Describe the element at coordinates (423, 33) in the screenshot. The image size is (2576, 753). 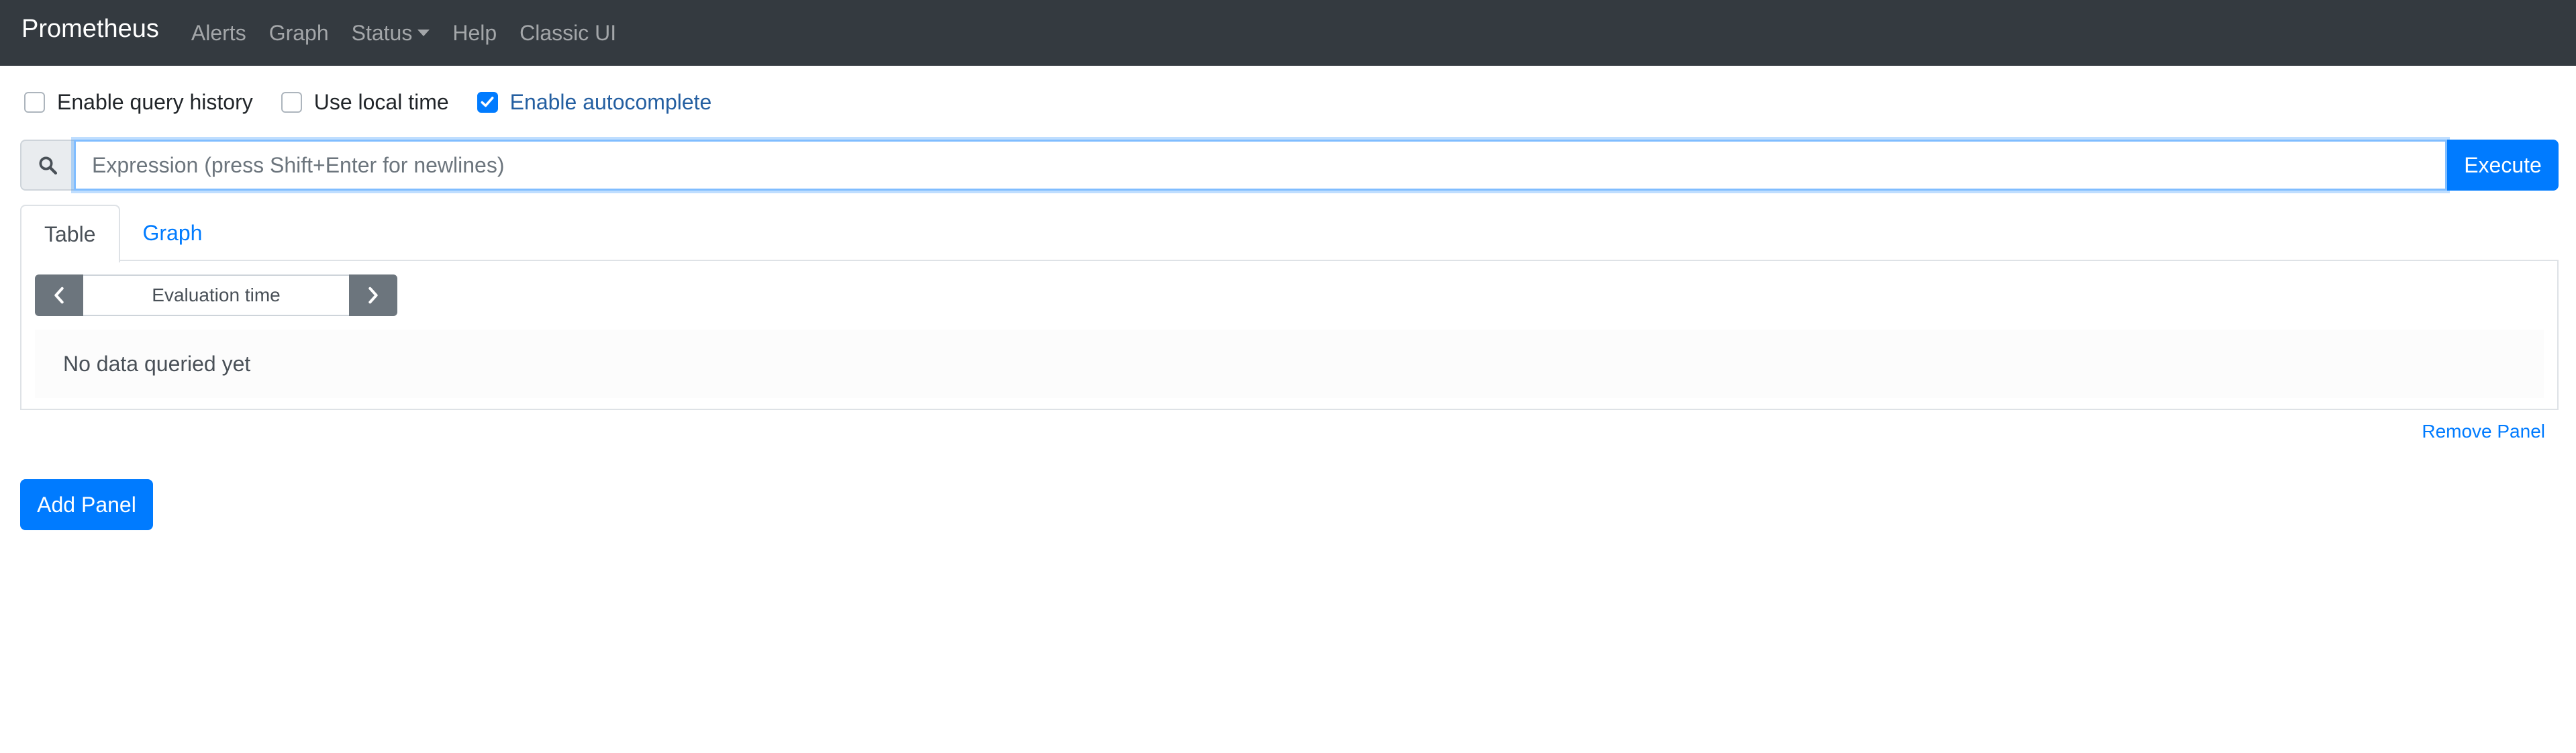
I see `caret-down-icon` at that location.